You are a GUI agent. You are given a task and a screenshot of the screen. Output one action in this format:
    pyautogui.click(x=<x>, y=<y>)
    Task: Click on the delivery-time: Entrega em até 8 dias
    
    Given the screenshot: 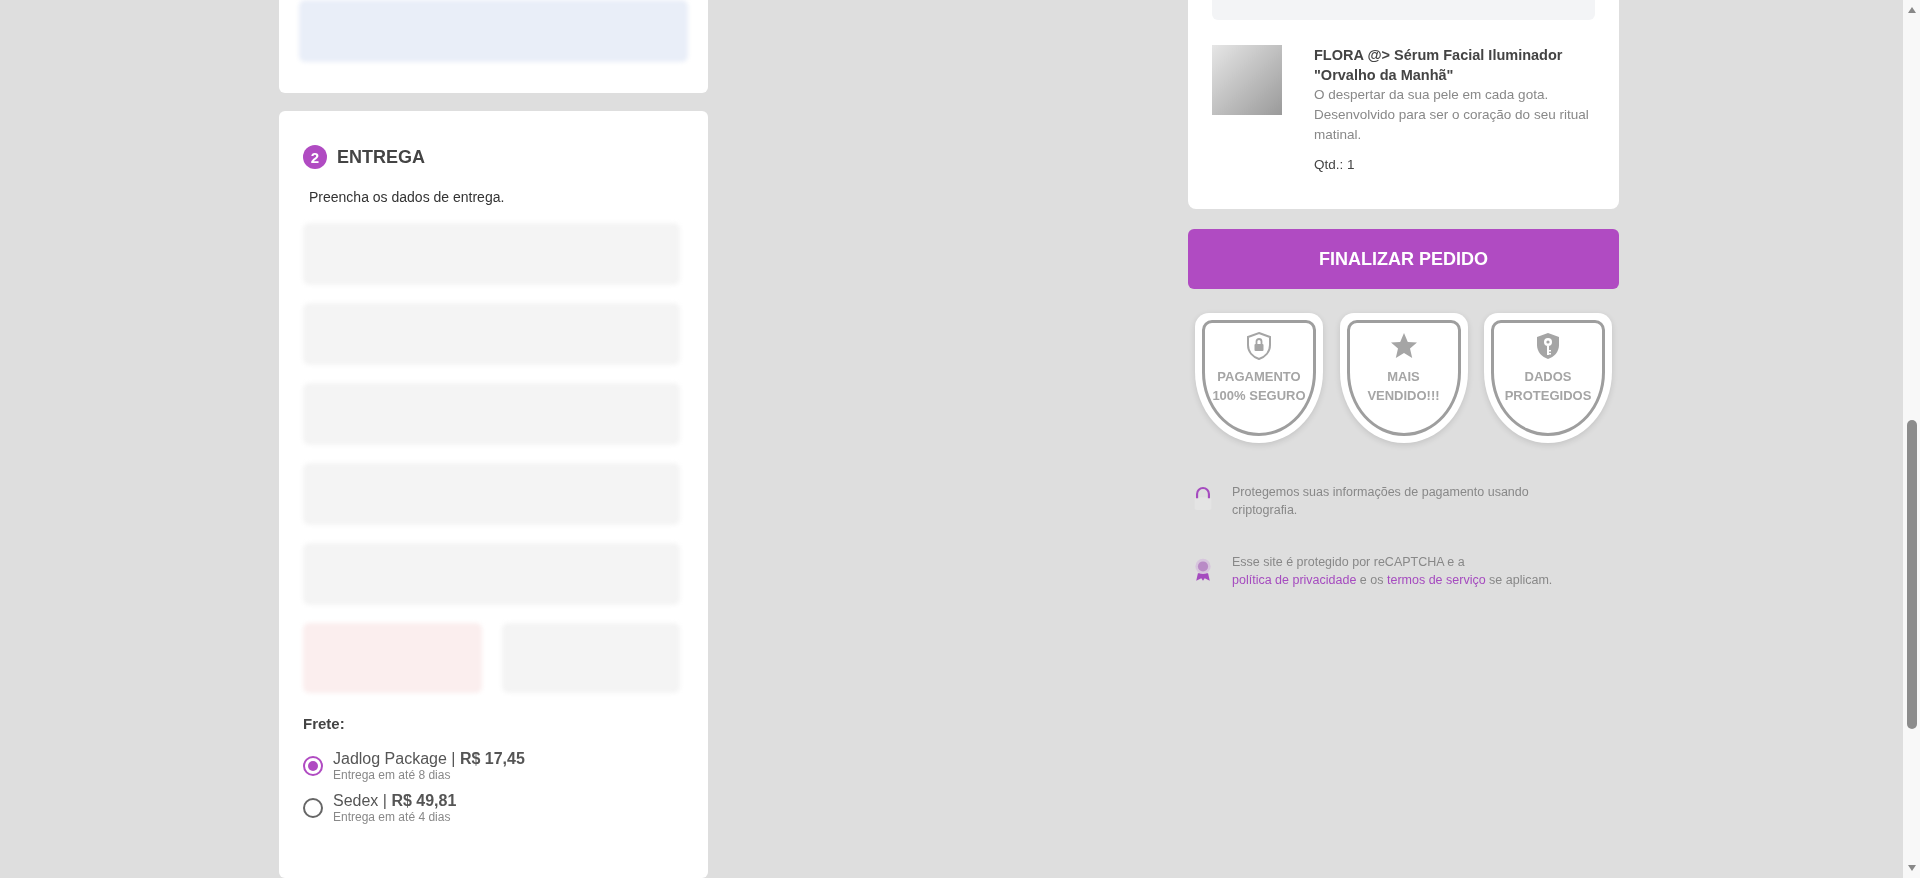 What is the action you would take?
    pyautogui.click(x=392, y=775)
    